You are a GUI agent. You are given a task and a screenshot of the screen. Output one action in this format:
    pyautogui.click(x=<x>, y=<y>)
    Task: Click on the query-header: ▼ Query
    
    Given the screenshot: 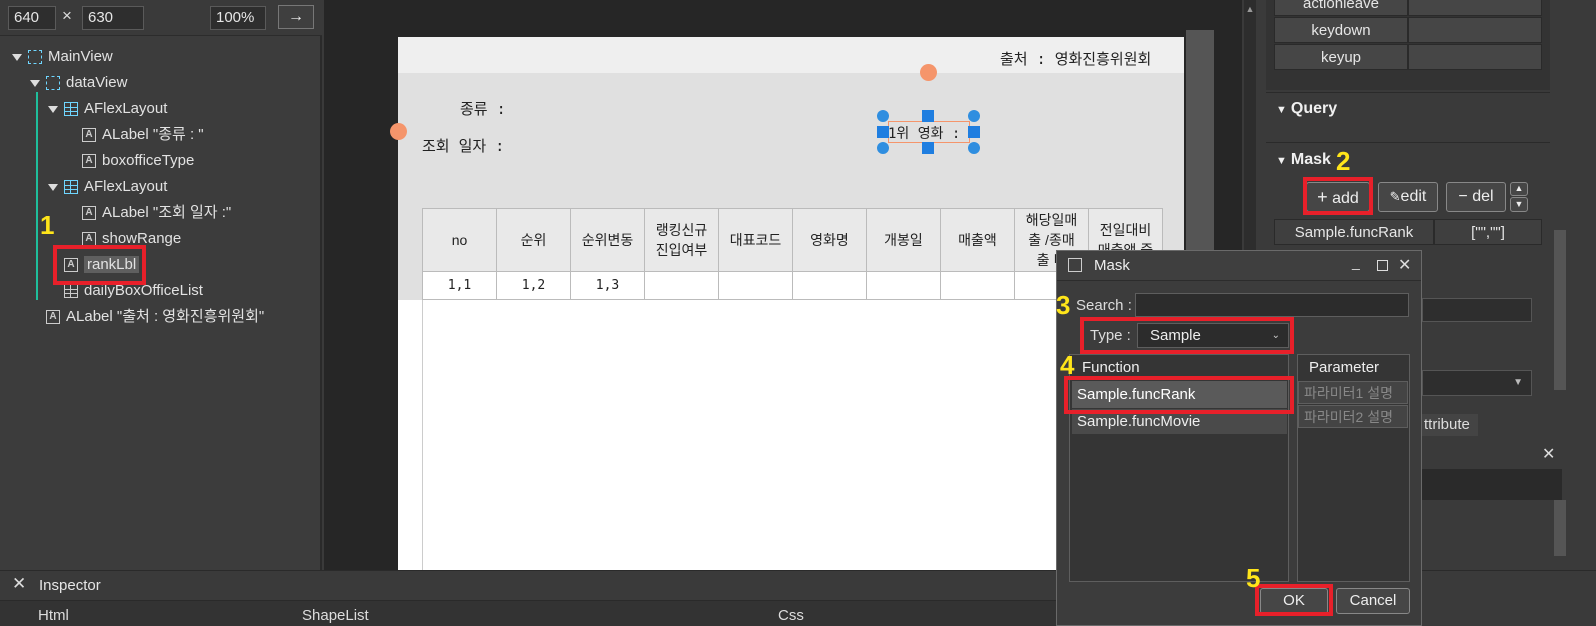 What is the action you would take?
    pyautogui.click(x=1306, y=109)
    